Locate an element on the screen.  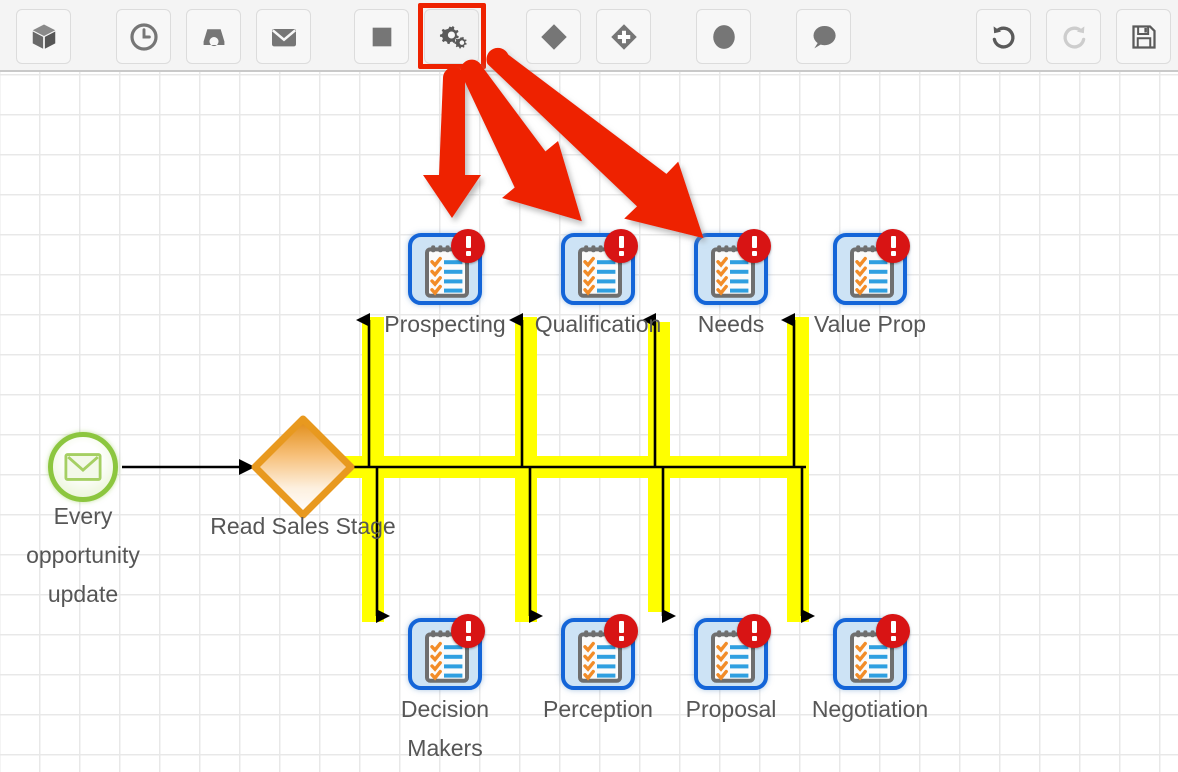
task-proposal is located at coordinates (732, 652).